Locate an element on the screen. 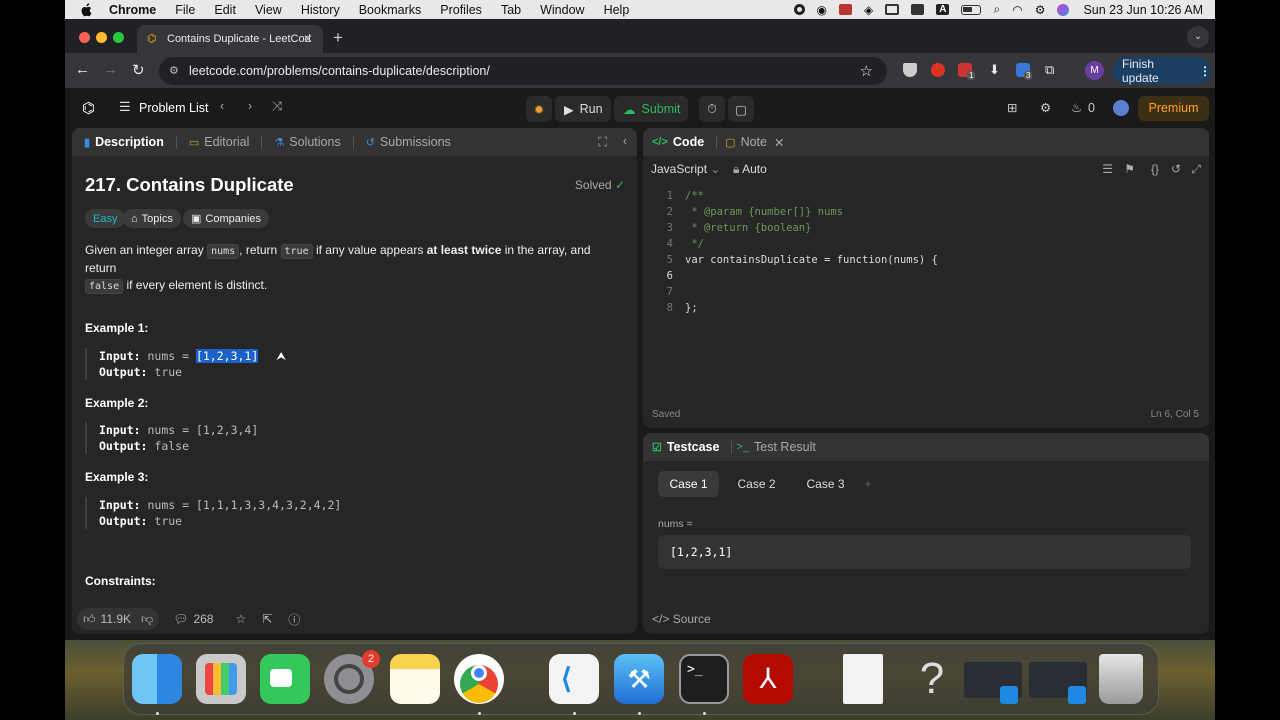  menu-file: File is located at coordinates (185, 10).